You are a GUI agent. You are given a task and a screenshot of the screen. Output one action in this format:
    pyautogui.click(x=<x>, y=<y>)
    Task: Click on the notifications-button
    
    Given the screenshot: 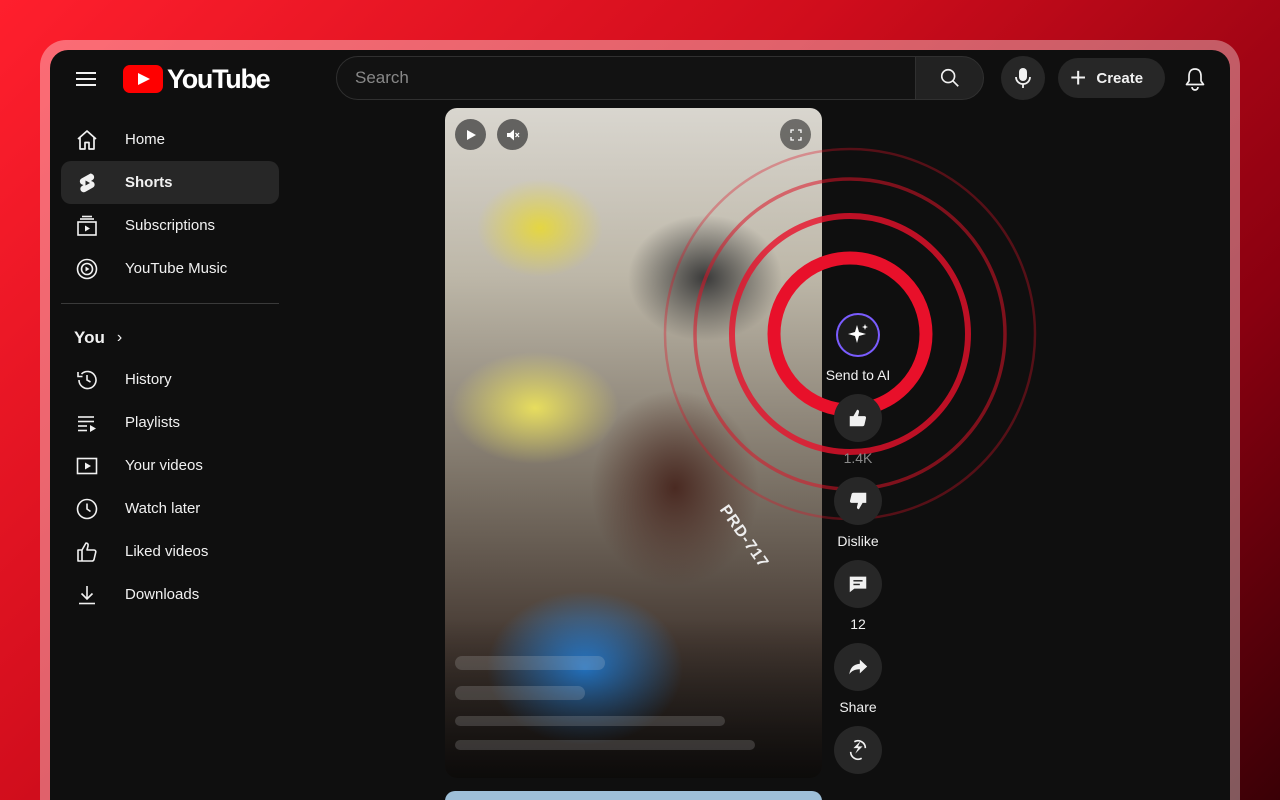 What is the action you would take?
    pyautogui.click(x=1195, y=79)
    